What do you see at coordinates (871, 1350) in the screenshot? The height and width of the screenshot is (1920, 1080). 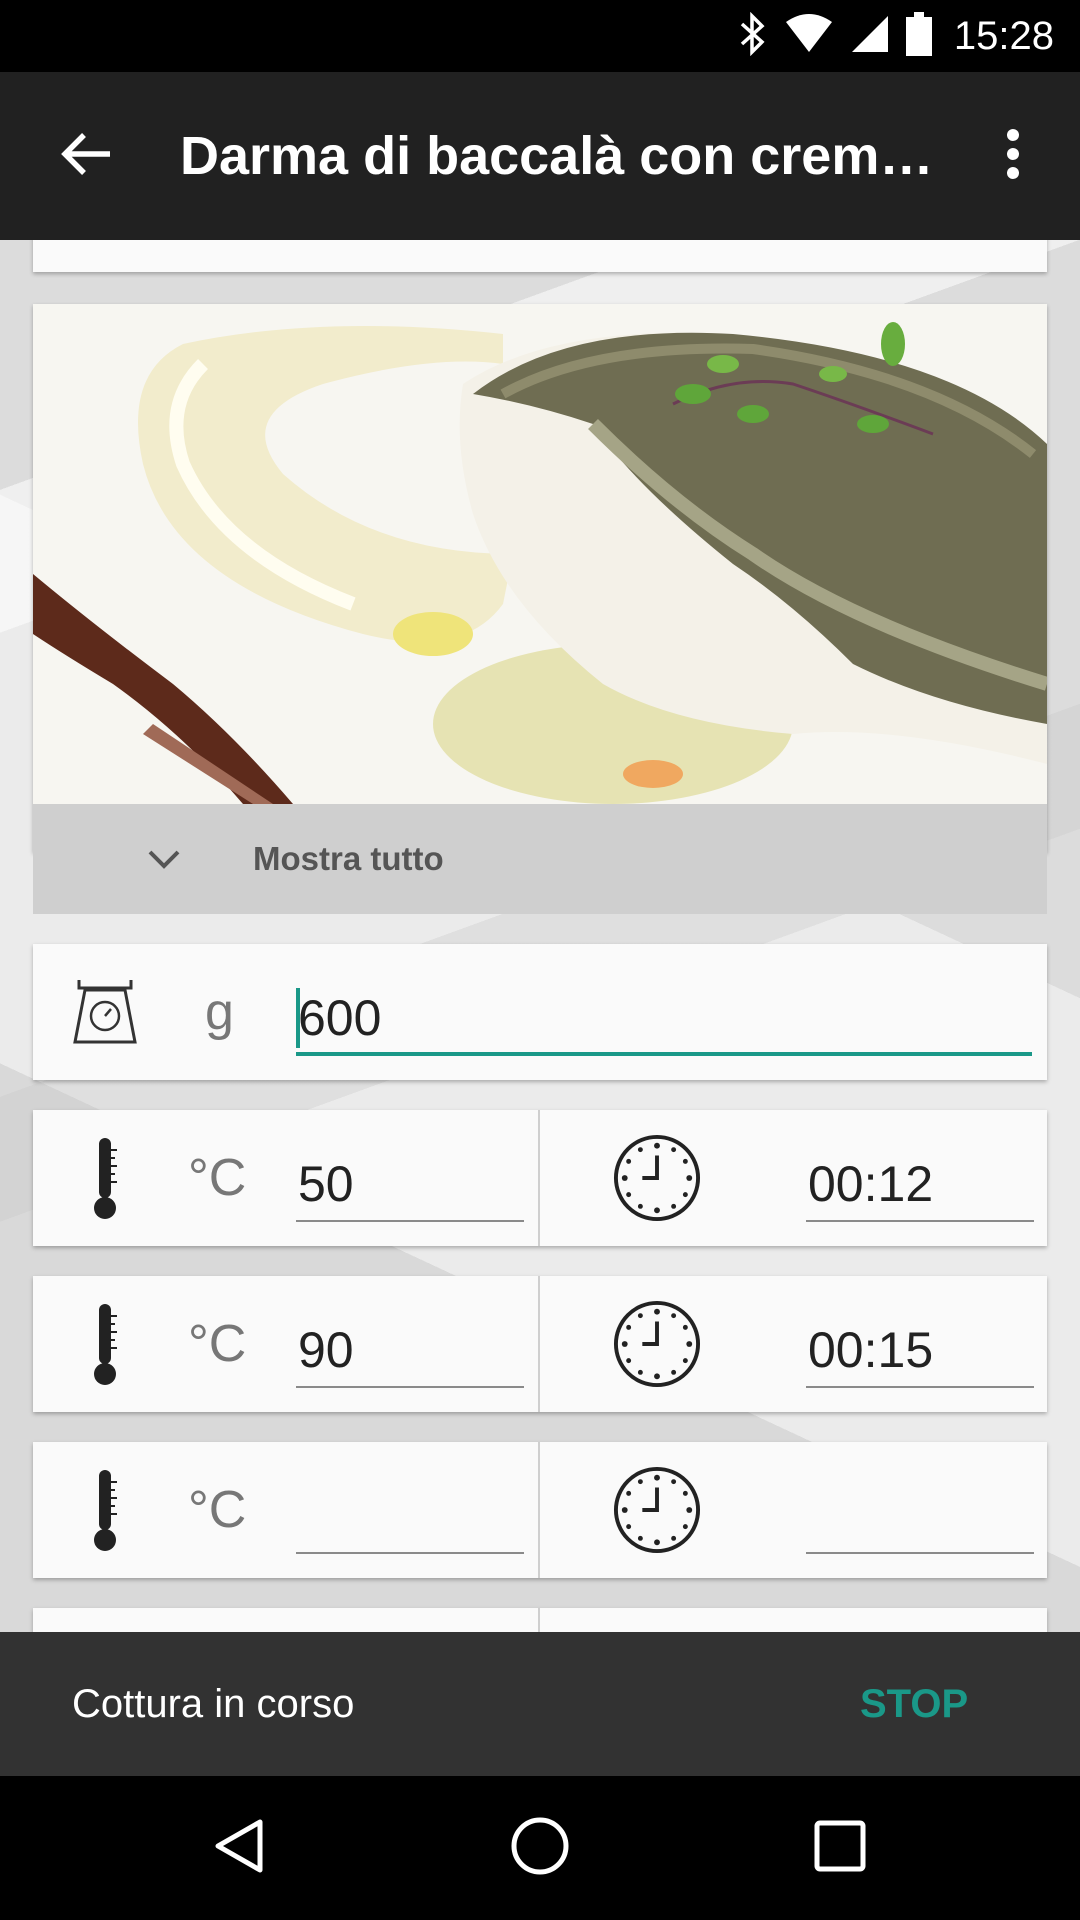 I see `time-value: 00:15` at bounding box center [871, 1350].